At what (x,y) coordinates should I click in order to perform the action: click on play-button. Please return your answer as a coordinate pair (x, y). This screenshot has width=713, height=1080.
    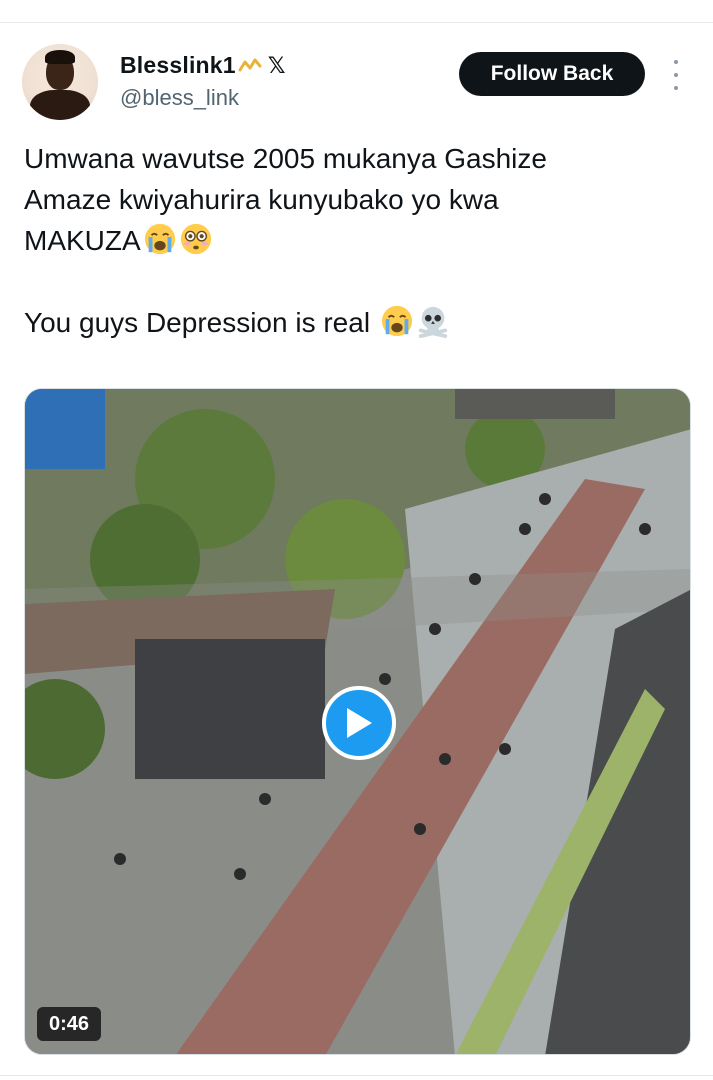
    Looking at the image, I should click on (359, 723).